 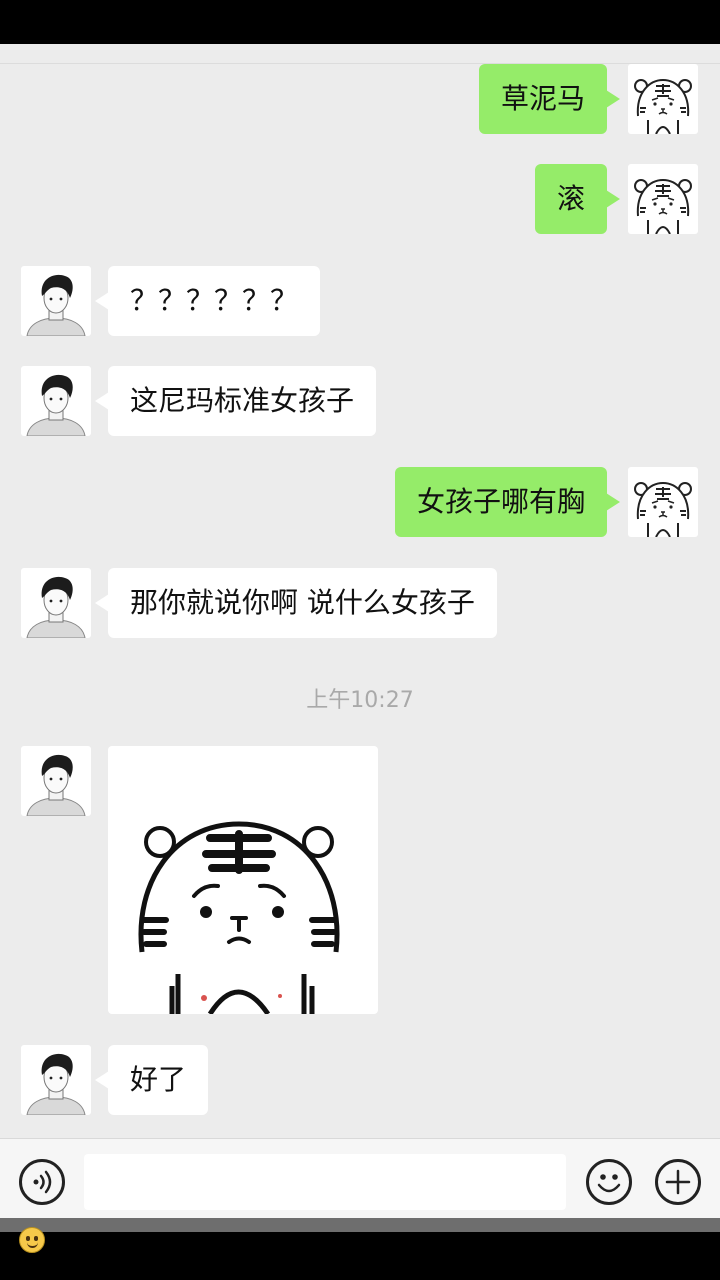 I want to click on voice-button, so click(x=42, y=1182).